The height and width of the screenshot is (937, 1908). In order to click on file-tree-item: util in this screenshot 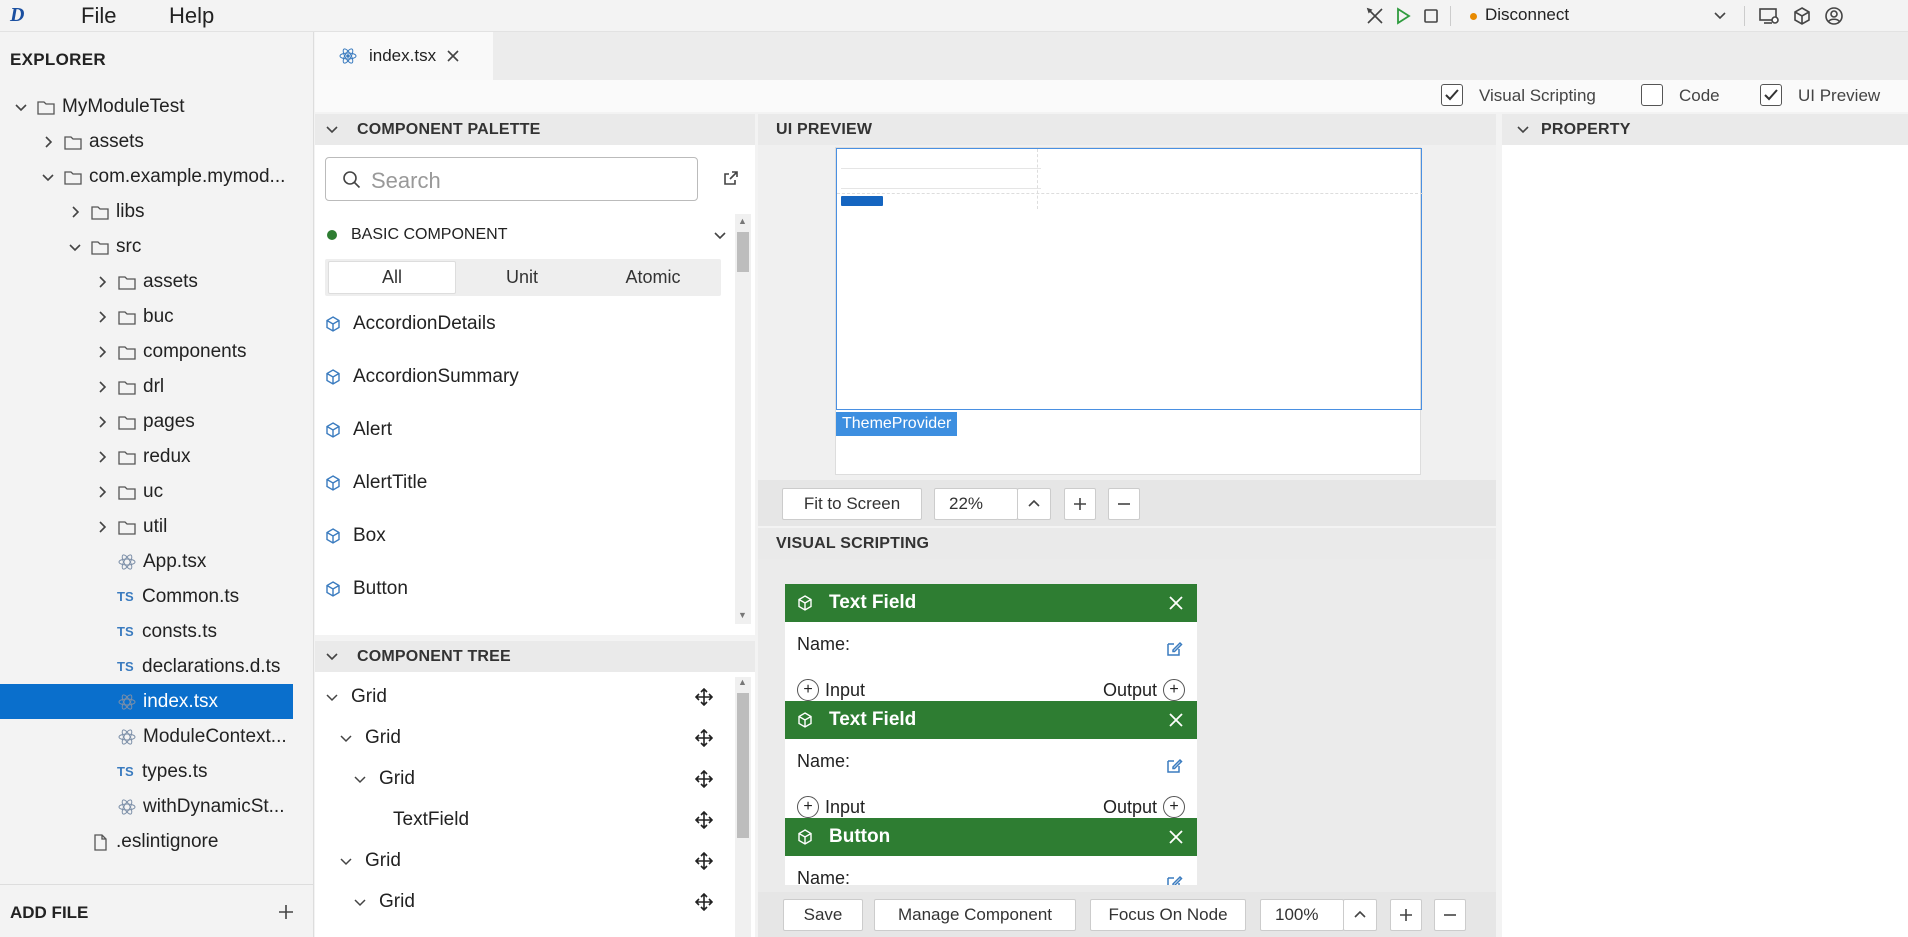, I will do `click(146, 526)`.